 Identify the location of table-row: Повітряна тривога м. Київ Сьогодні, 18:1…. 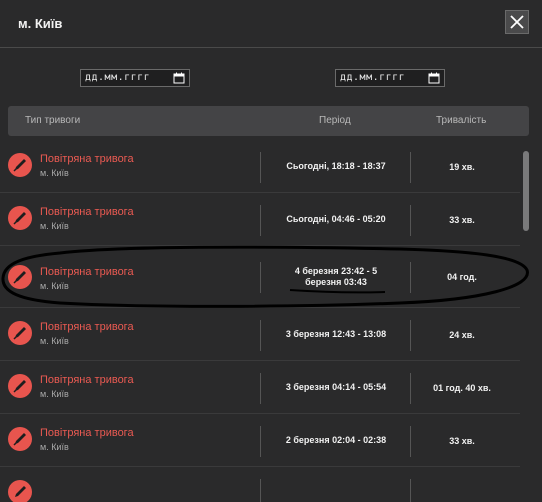
(260, 166).